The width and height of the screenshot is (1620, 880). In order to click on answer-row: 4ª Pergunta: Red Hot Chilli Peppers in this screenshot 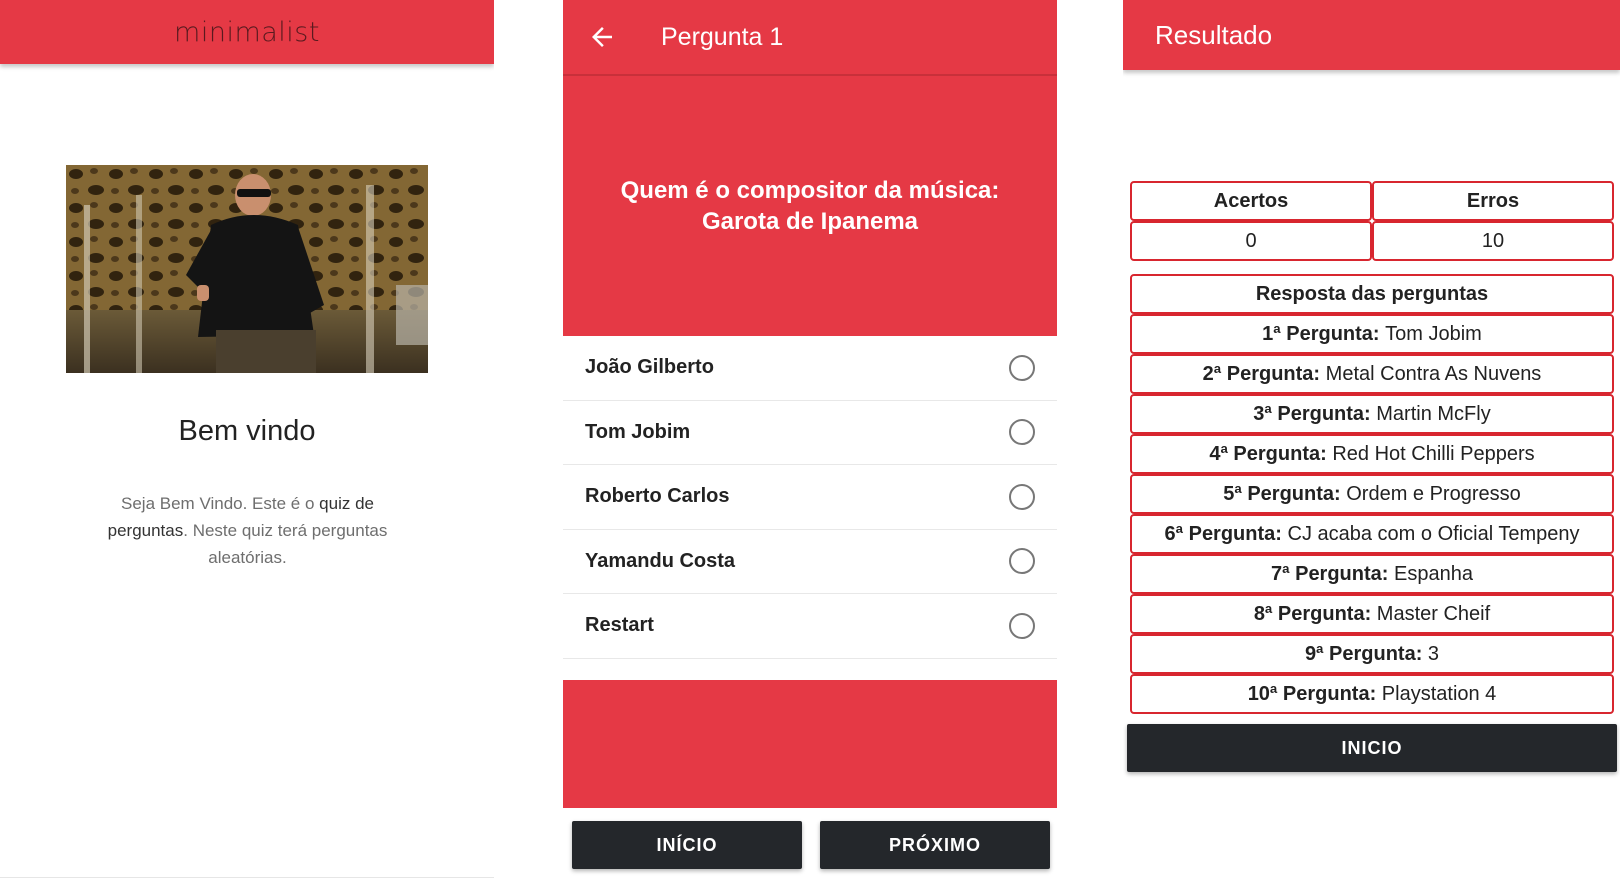, I will do `click(1372, 454)`.